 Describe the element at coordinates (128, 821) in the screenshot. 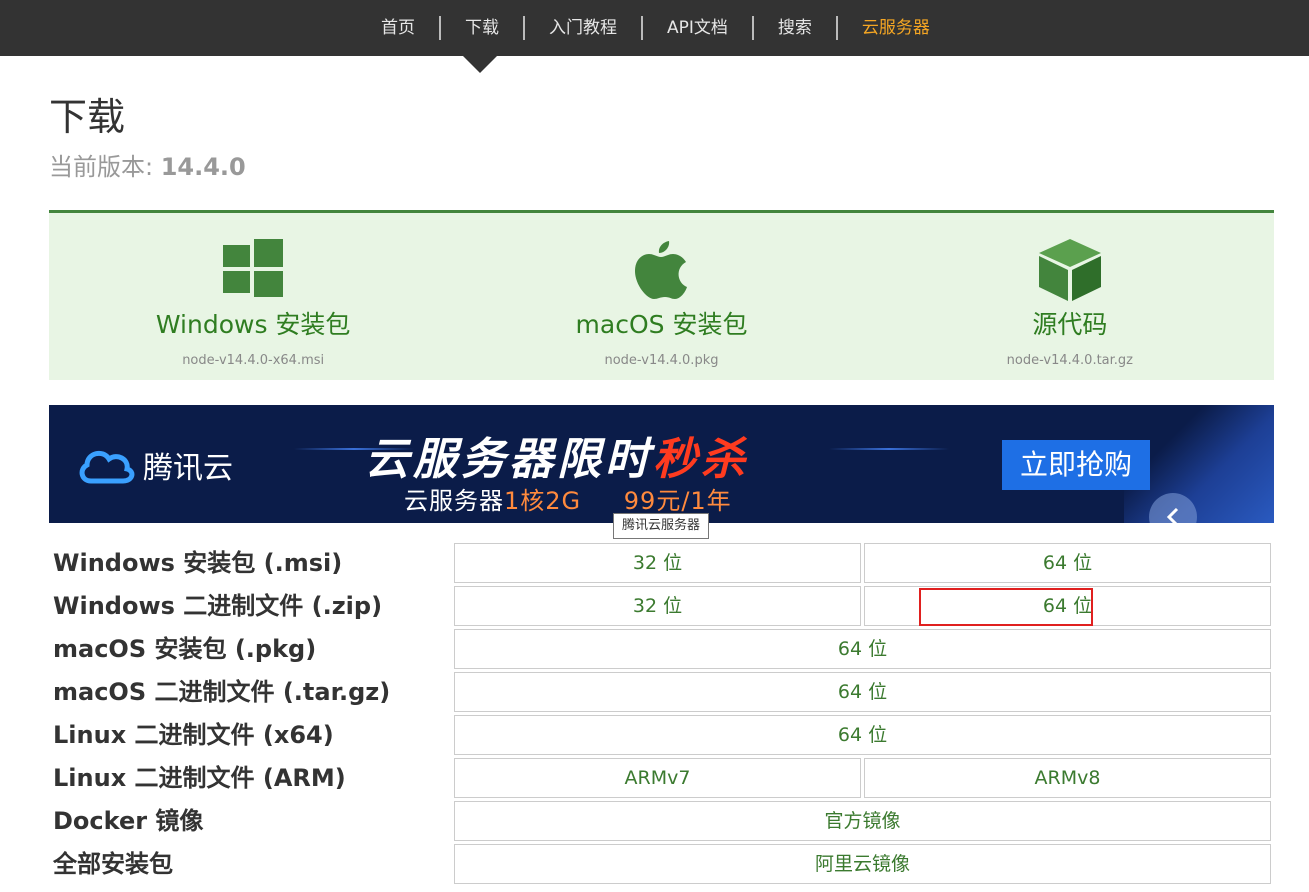

I see `row-label: Docker 镜像` at that location.